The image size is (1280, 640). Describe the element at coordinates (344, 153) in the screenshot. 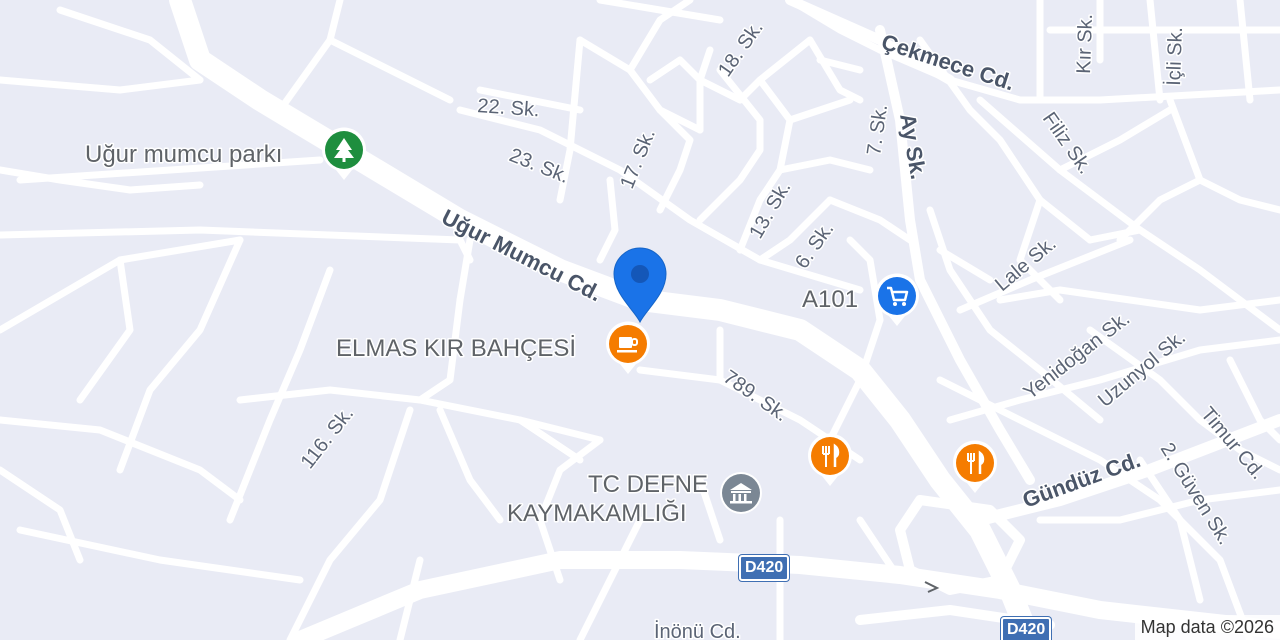

I see `park-icon` at that location.